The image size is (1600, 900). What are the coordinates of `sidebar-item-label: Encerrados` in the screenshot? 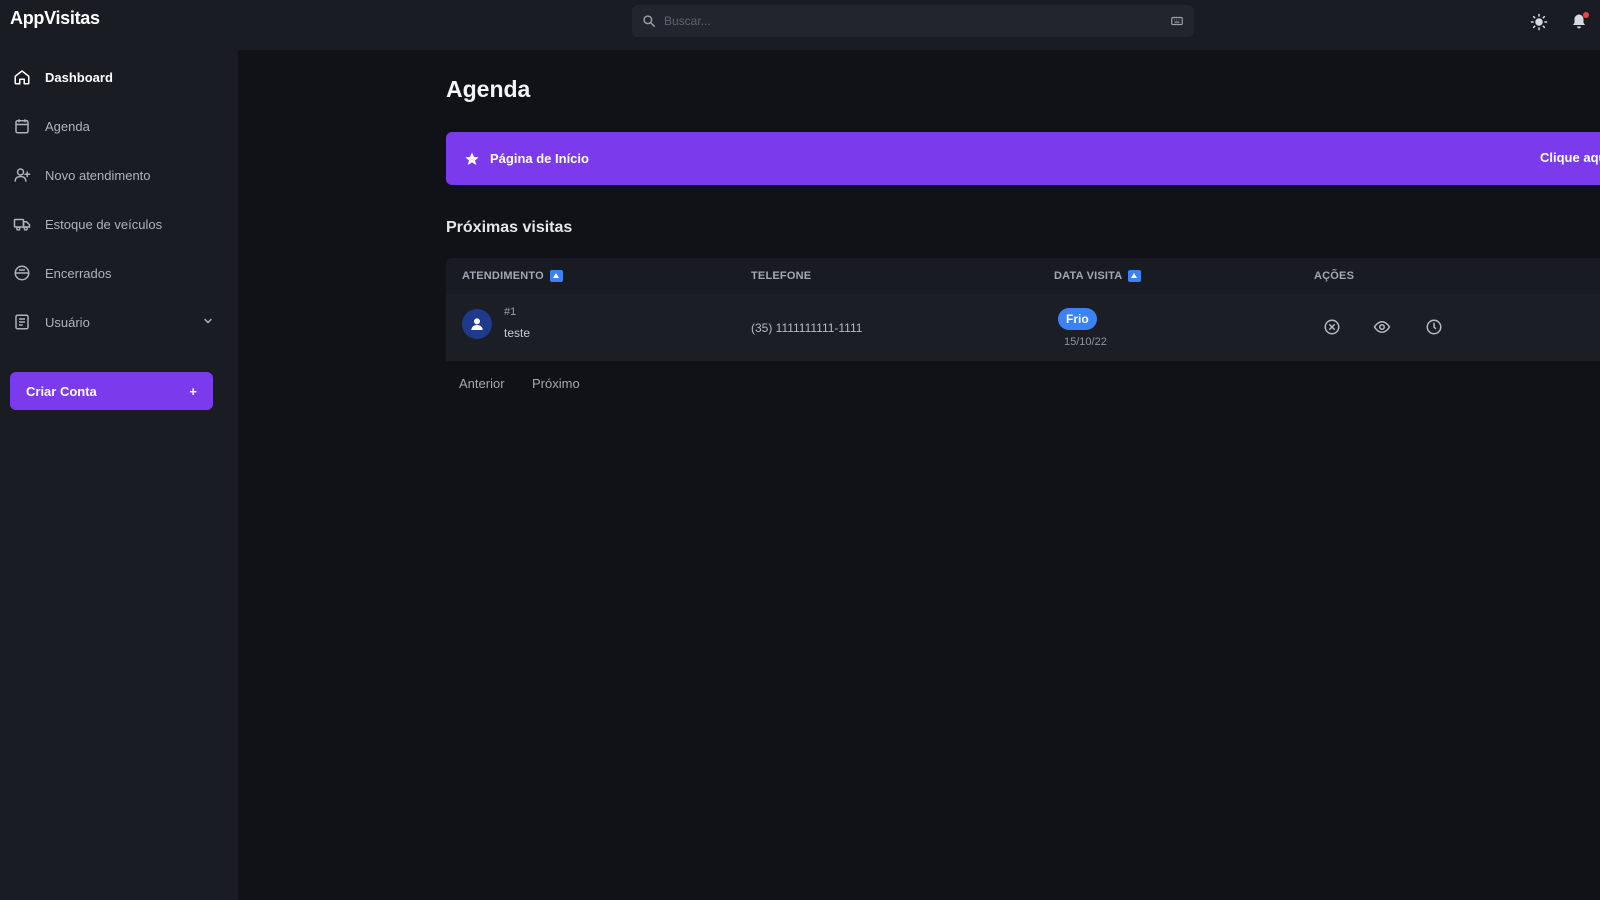 It's located at (78, 273).